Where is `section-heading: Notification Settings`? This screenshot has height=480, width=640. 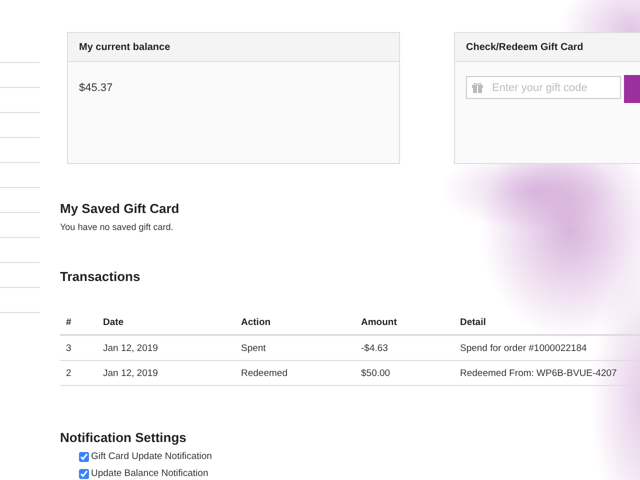 section-heading: Notification Settings is located at coordinates (124, 437).